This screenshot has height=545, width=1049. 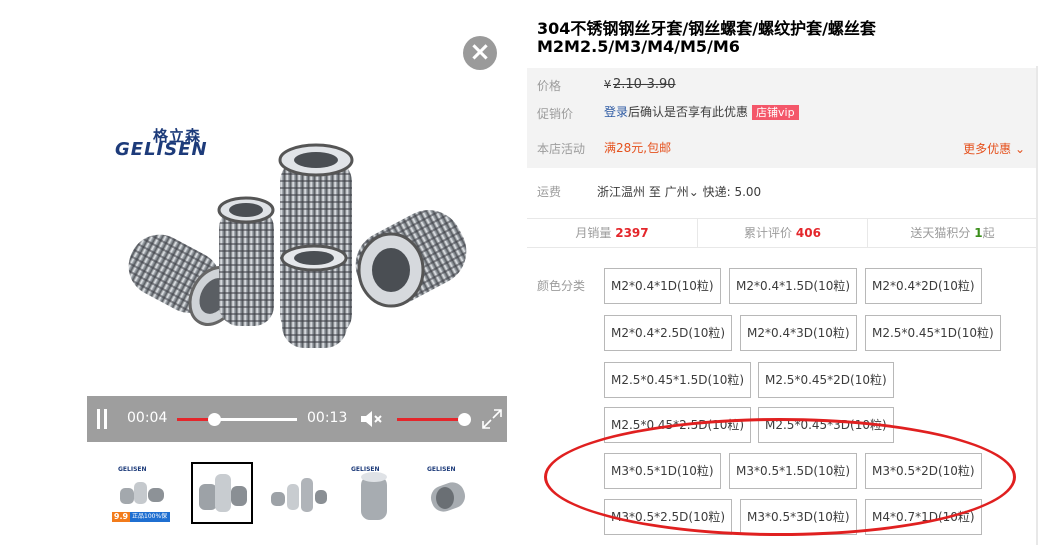 I want to click on sku-option: M3*0.5*2.5D(10粒), so click(x=668, y=517).